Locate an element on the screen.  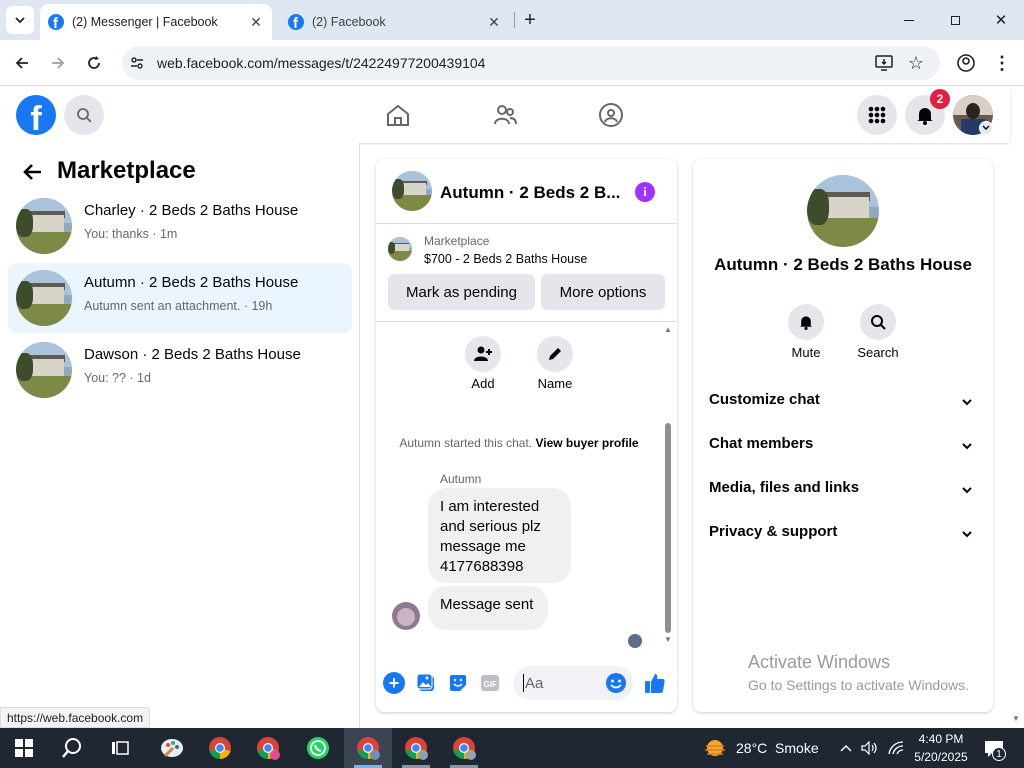
clock-time: 4:40 PM is located at coordinates (941, 739).